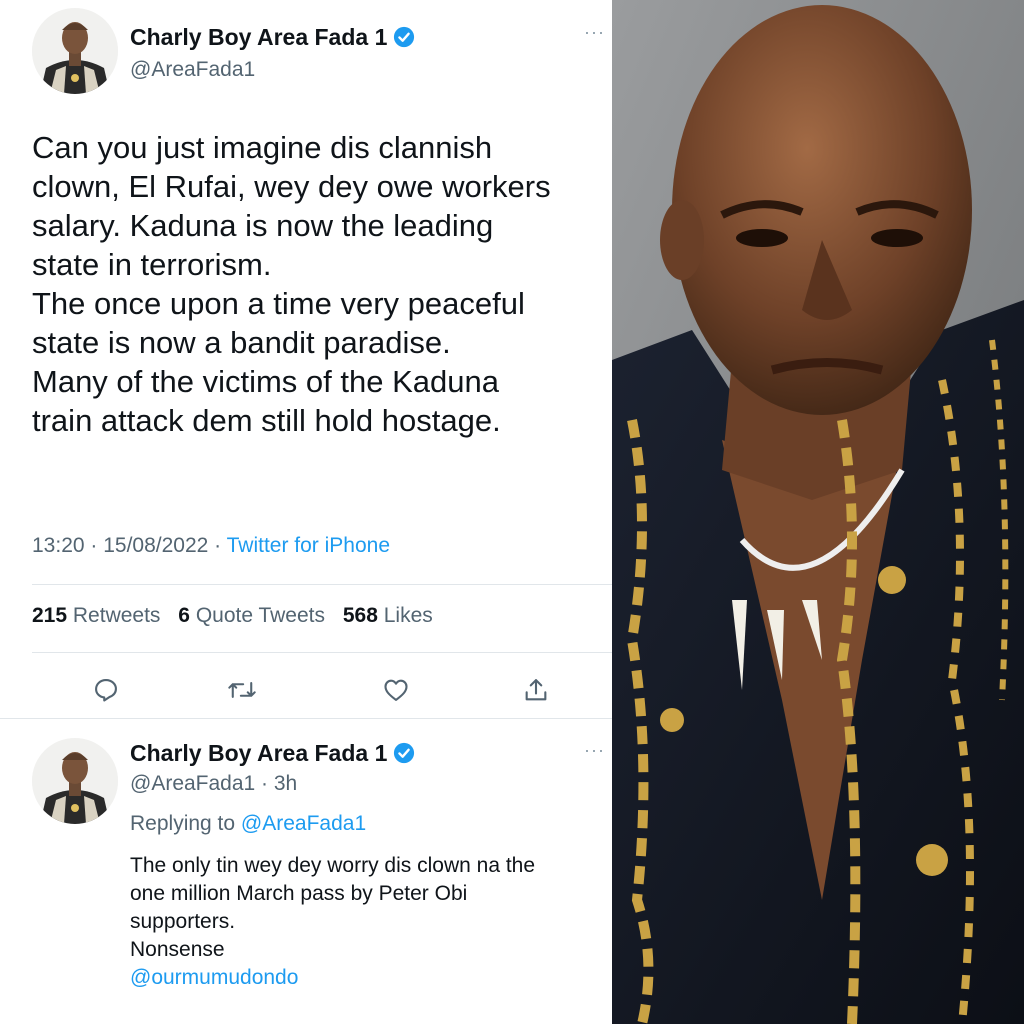 The image size is (1024, 1024). I want to click on tweet-text-line: Many of the victims of the Kaduna, so click(265, 381).